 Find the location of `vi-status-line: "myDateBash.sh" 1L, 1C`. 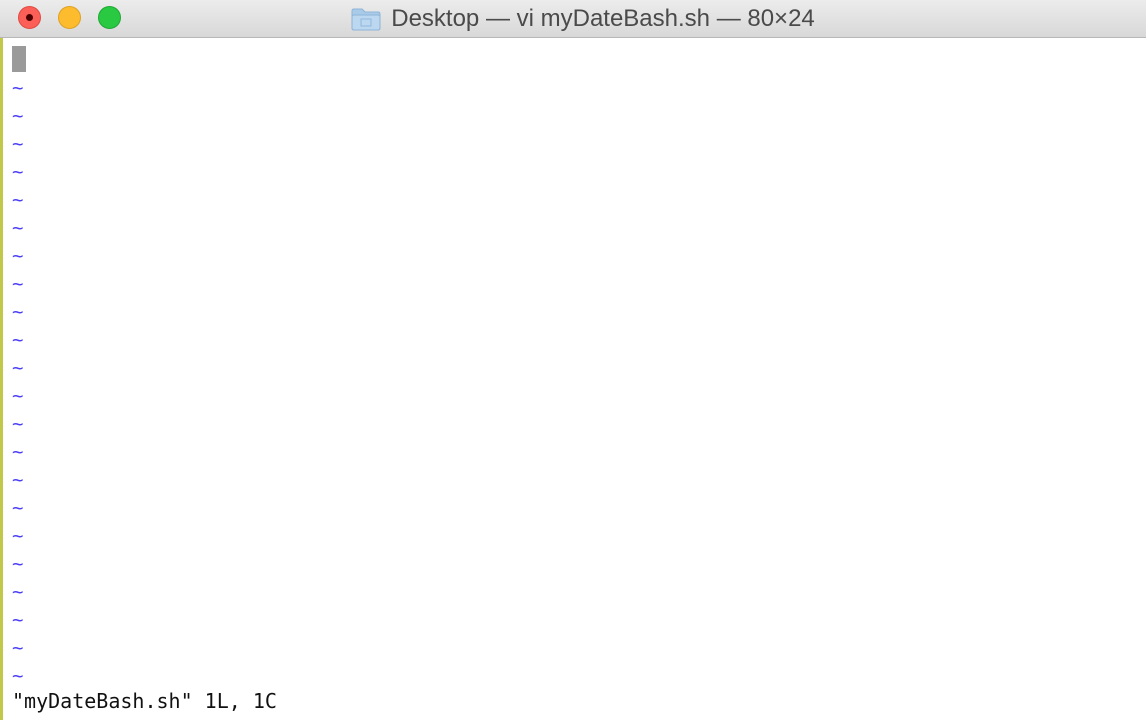

vi-status-line: "myDateBash.sh" 1L, 1C is located at coordinates (144, 701).